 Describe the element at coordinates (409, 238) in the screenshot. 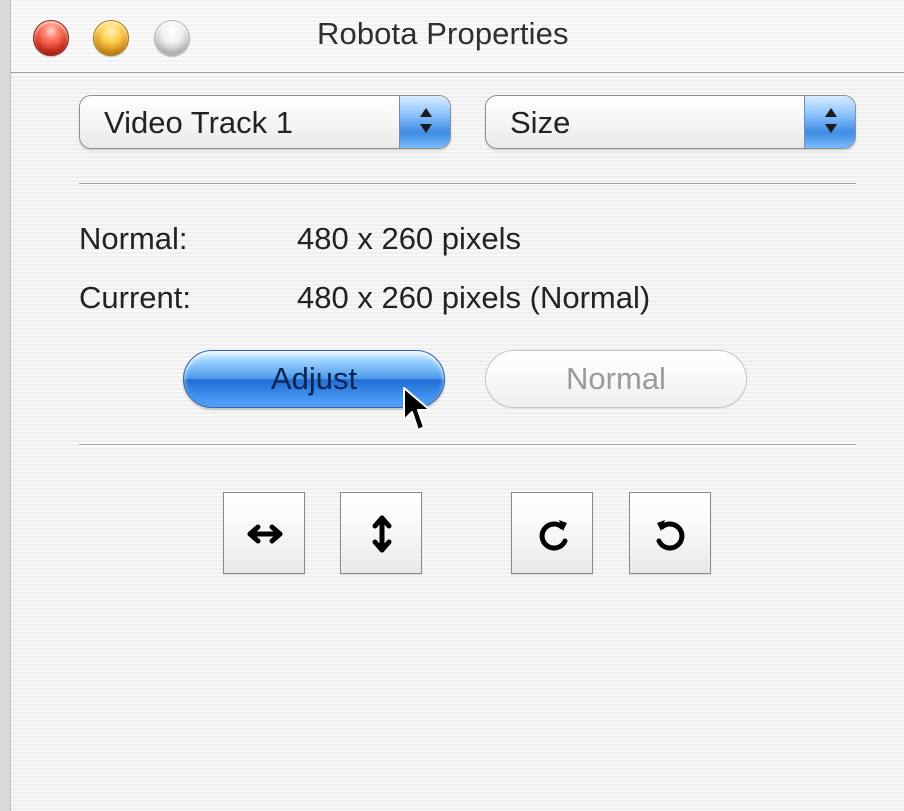

I see `normal-size-value: 480 x 260 pixels` at that location.